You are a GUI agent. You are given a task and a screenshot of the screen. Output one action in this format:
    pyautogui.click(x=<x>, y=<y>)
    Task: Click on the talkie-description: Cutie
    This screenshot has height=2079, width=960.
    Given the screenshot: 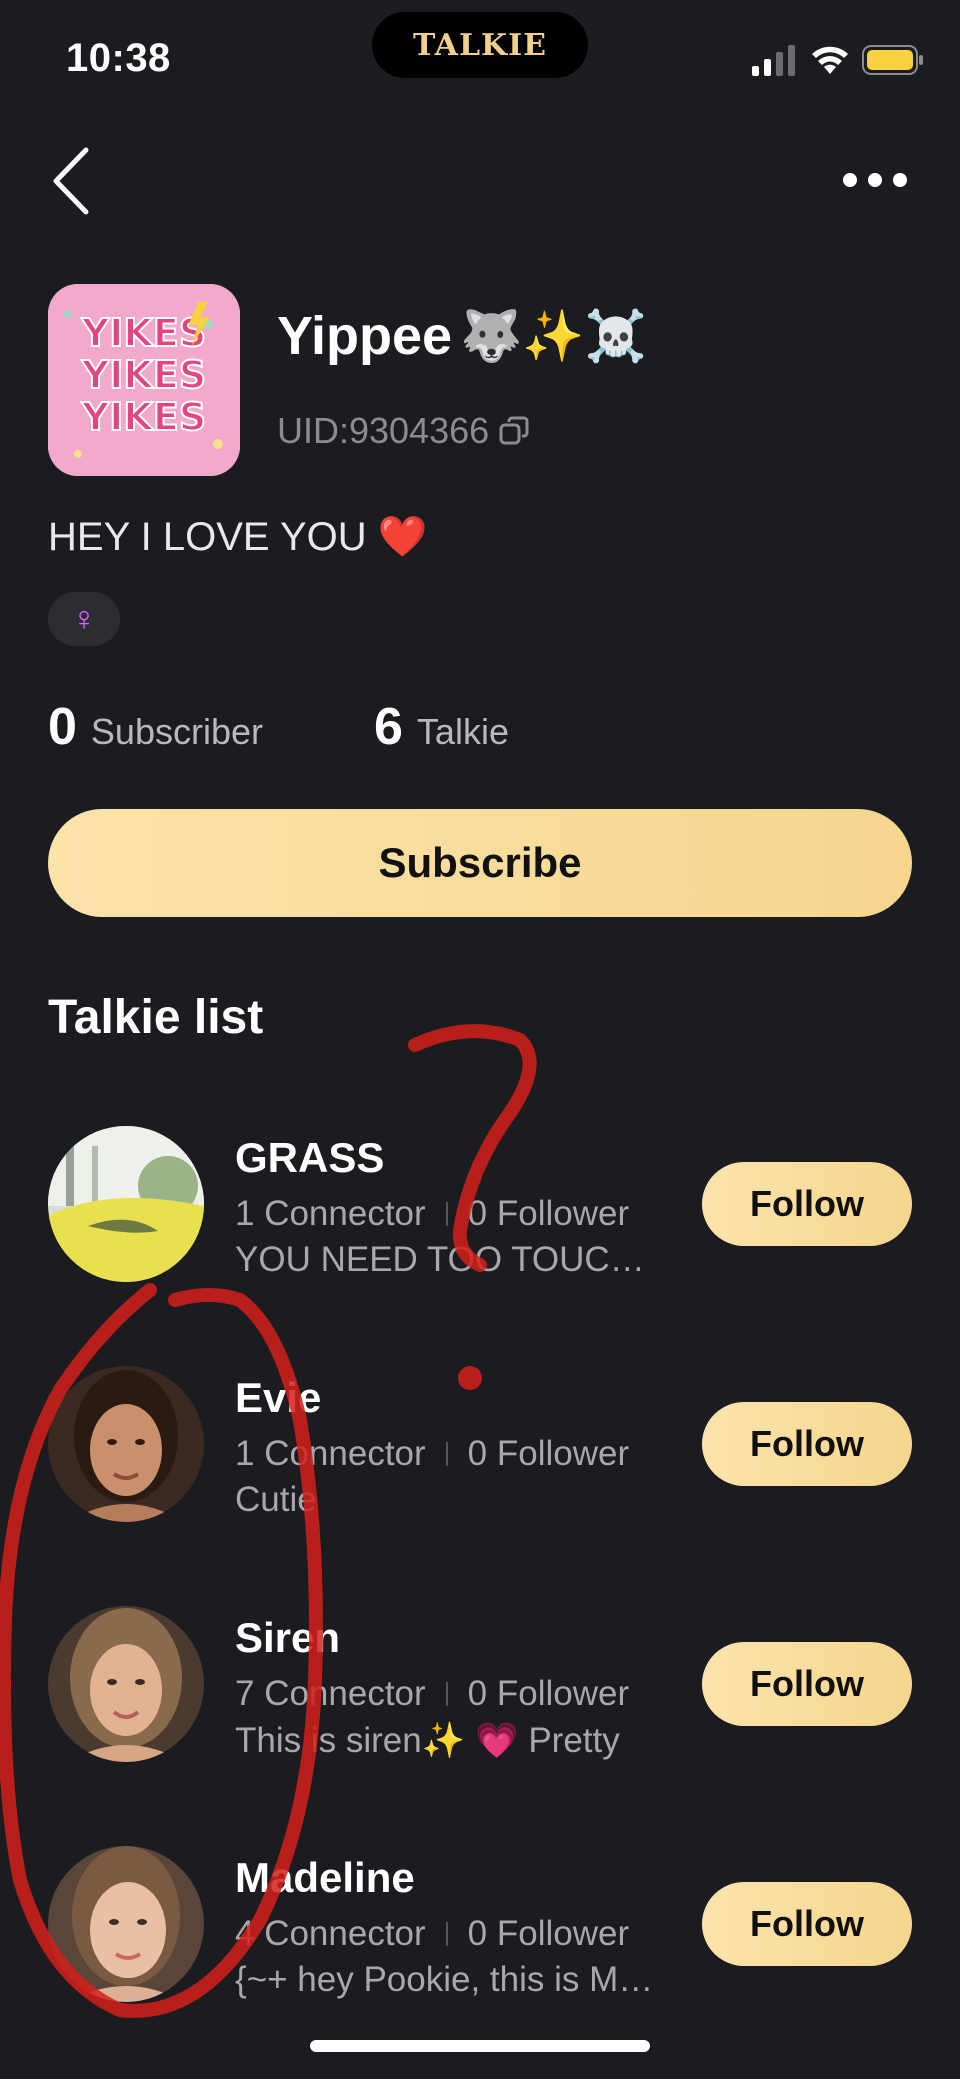 What is the action you would take?
    pyautogui.click(x=276, y=1499)
    